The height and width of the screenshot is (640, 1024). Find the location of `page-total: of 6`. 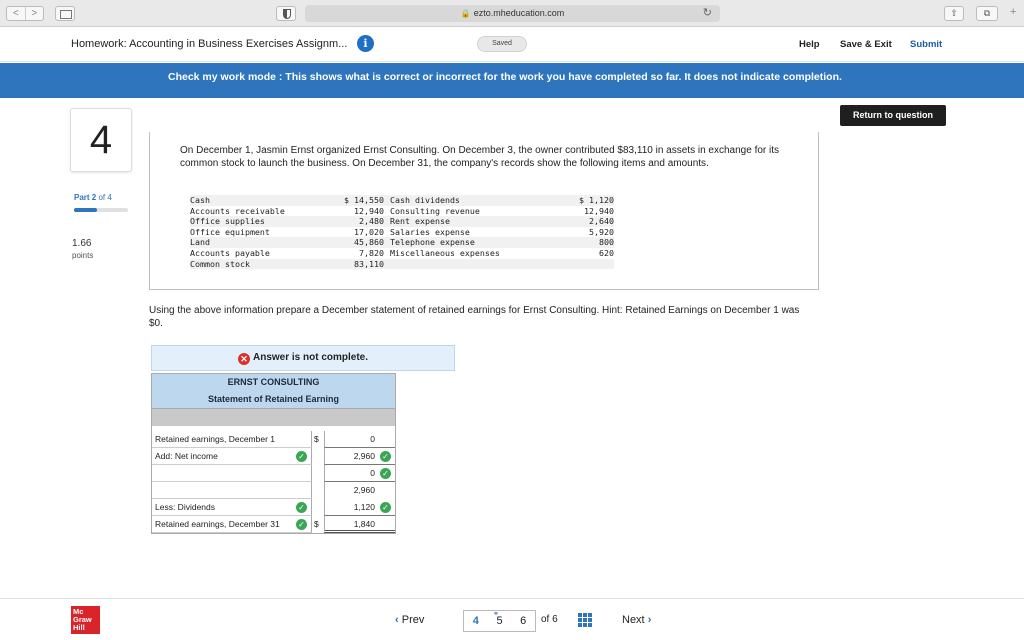

page-total: of 6 is located at coordinates (549, 619).